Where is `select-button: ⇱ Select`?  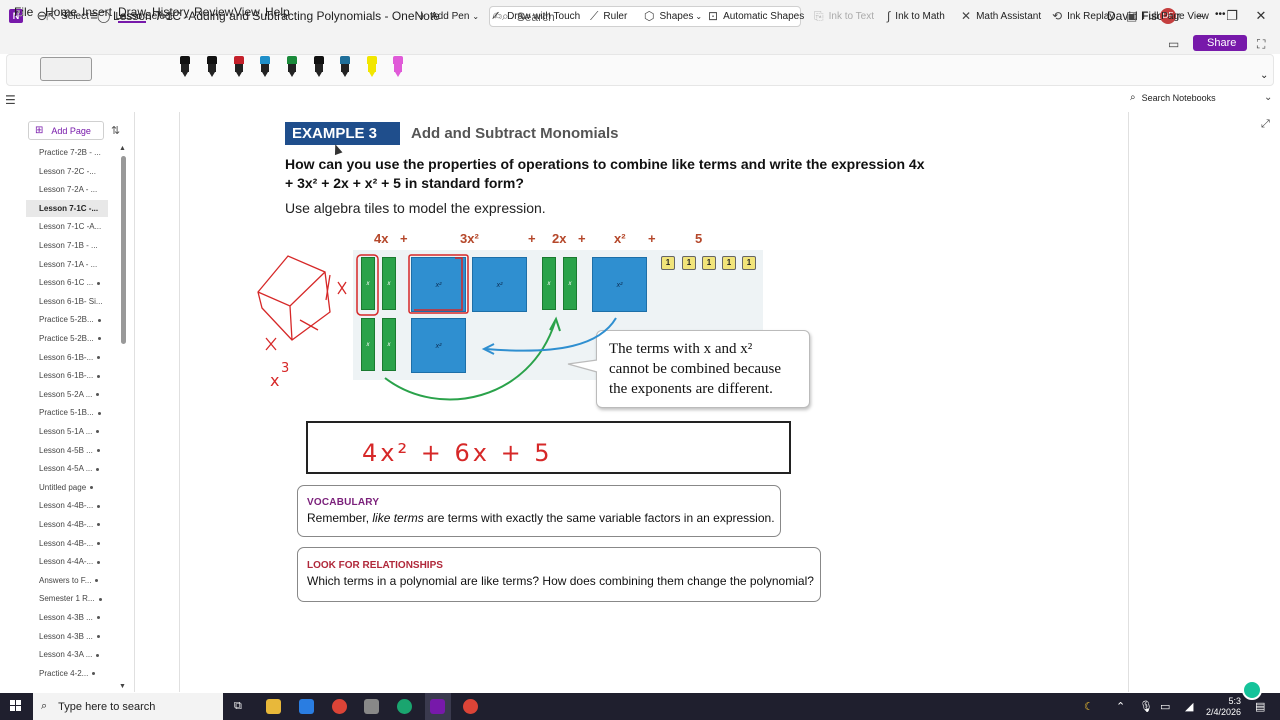 select-button: ⇱ Select is located at coordinates (67, 16).